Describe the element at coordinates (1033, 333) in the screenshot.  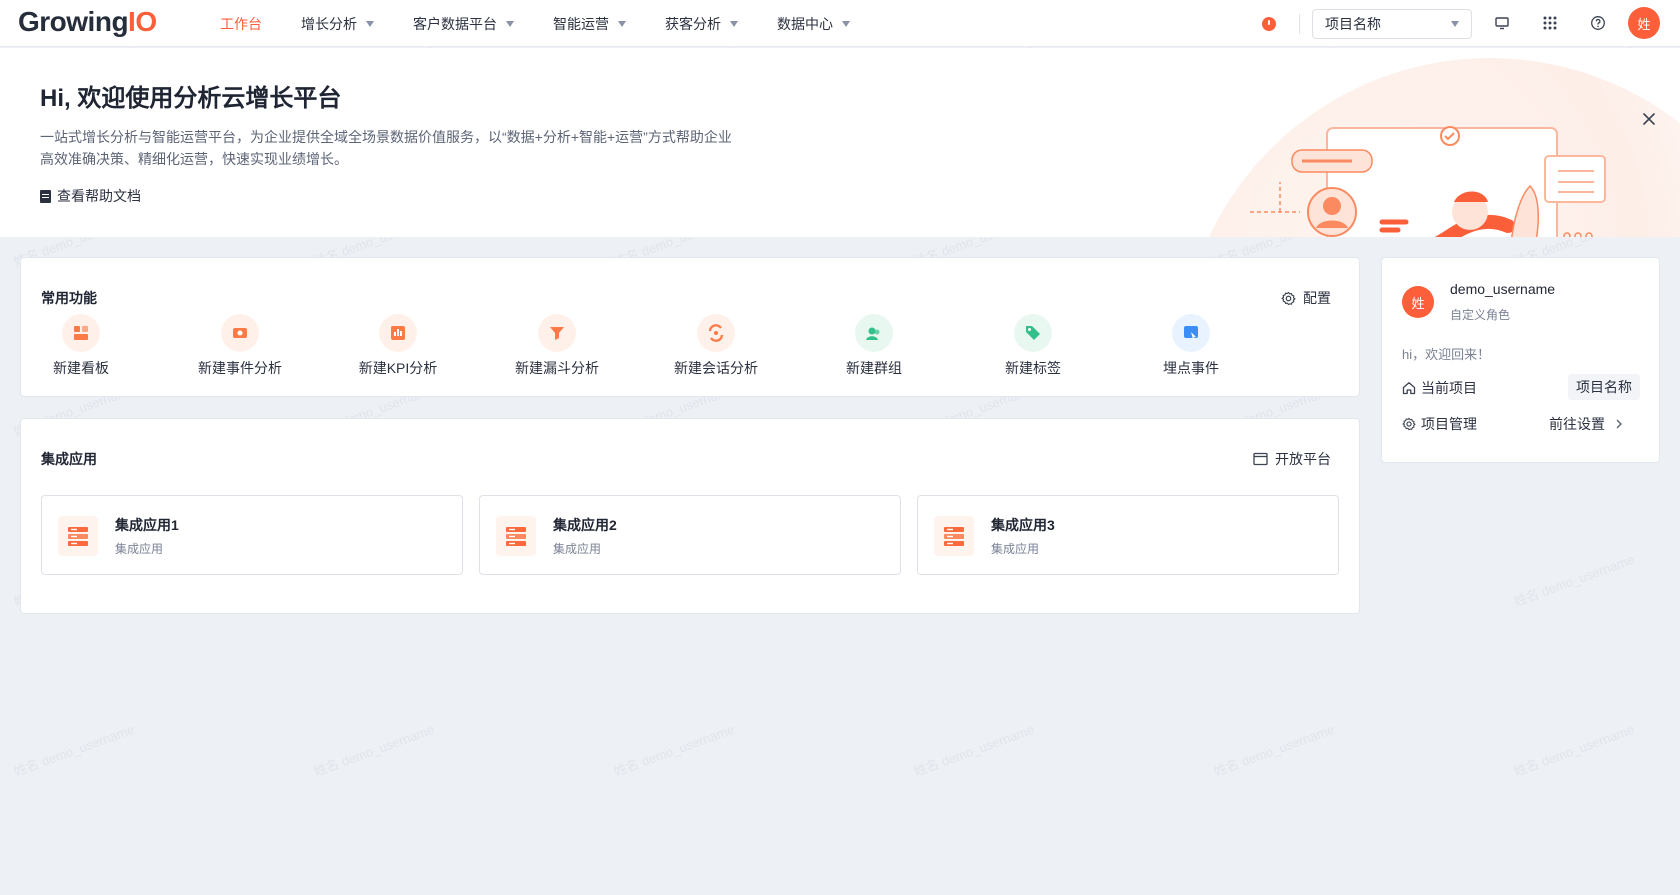
I see `tag-icon` at that location.